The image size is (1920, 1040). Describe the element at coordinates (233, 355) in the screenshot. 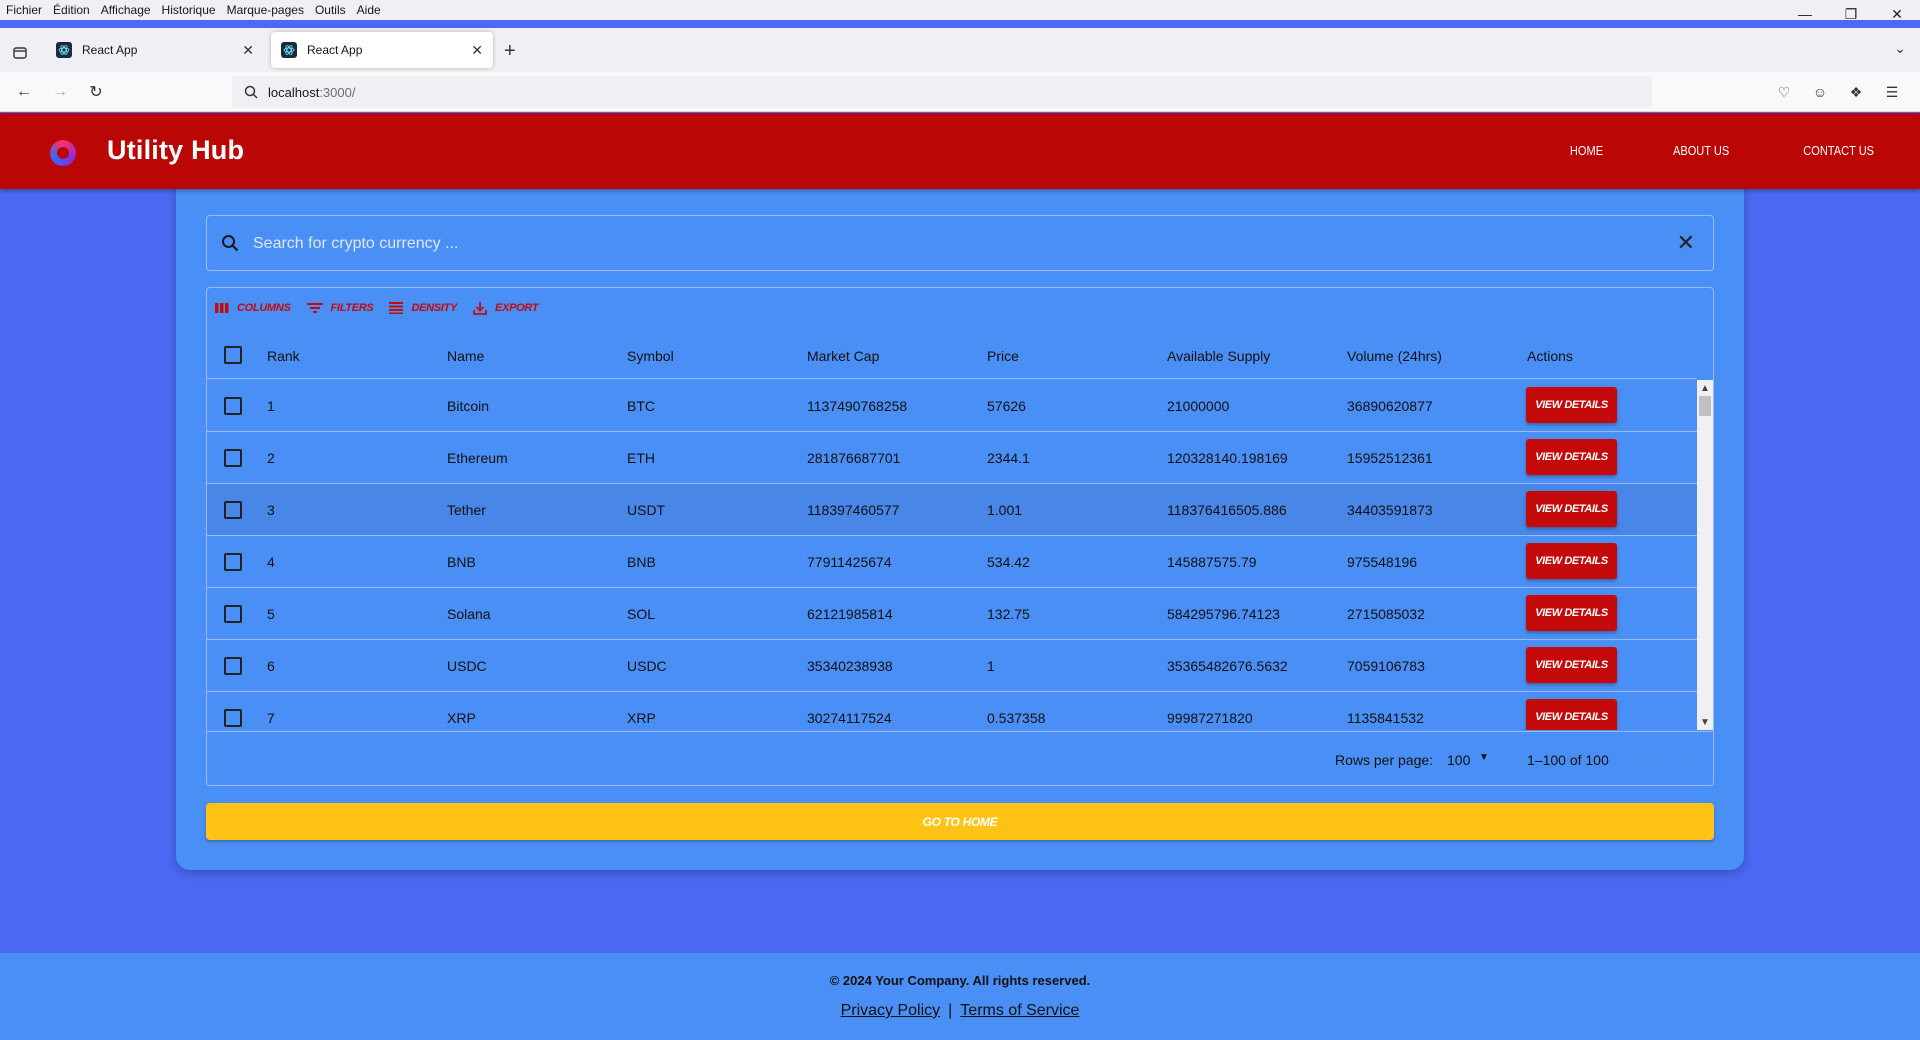

I see `select-all-checkbox` at that location.